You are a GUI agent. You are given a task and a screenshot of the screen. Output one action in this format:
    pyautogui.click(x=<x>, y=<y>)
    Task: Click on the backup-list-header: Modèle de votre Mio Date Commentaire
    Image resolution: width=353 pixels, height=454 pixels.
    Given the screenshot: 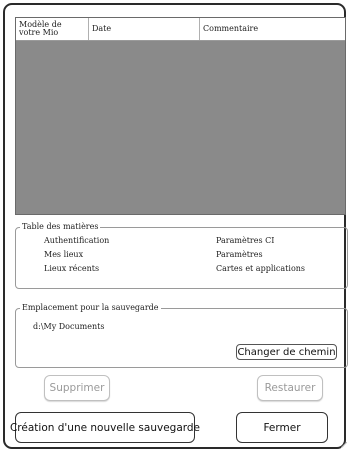 What is the action you would take?
    pyautogui.click(x=180, y=29)
    